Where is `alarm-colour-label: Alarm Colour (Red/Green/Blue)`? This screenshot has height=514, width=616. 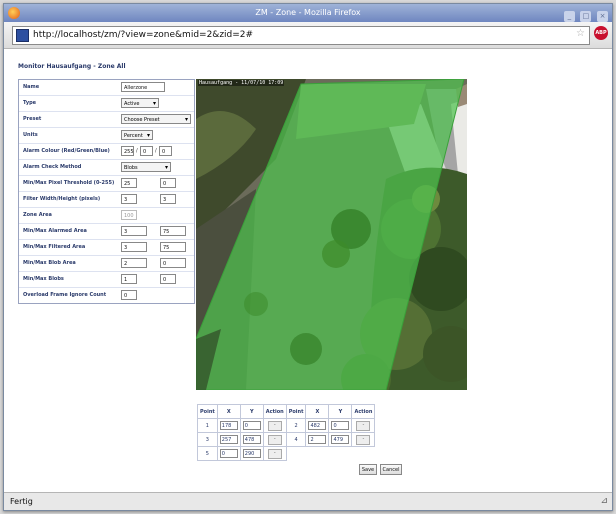 alarm-colour-label: Alarm Colour (Red/Green/Blue) is located at coordinates (66, 151).